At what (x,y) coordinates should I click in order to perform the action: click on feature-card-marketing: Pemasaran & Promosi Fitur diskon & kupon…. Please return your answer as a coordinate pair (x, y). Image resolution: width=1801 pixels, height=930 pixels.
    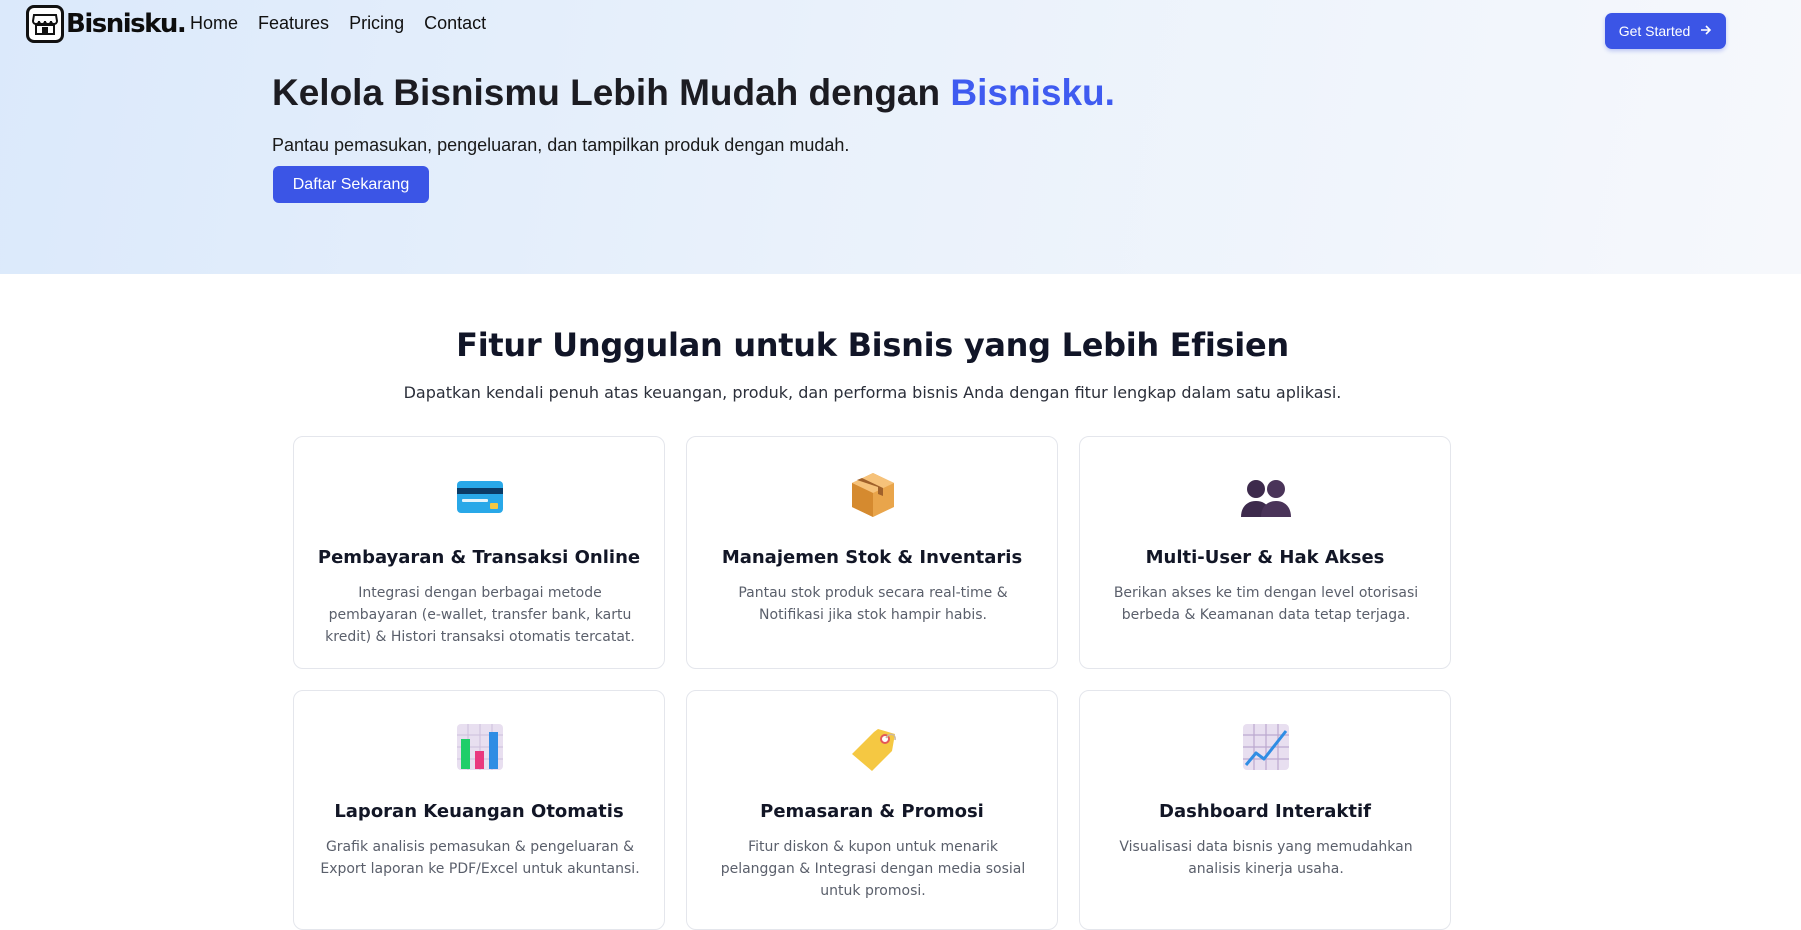
    Looking at the image, I should click on (872, 810).